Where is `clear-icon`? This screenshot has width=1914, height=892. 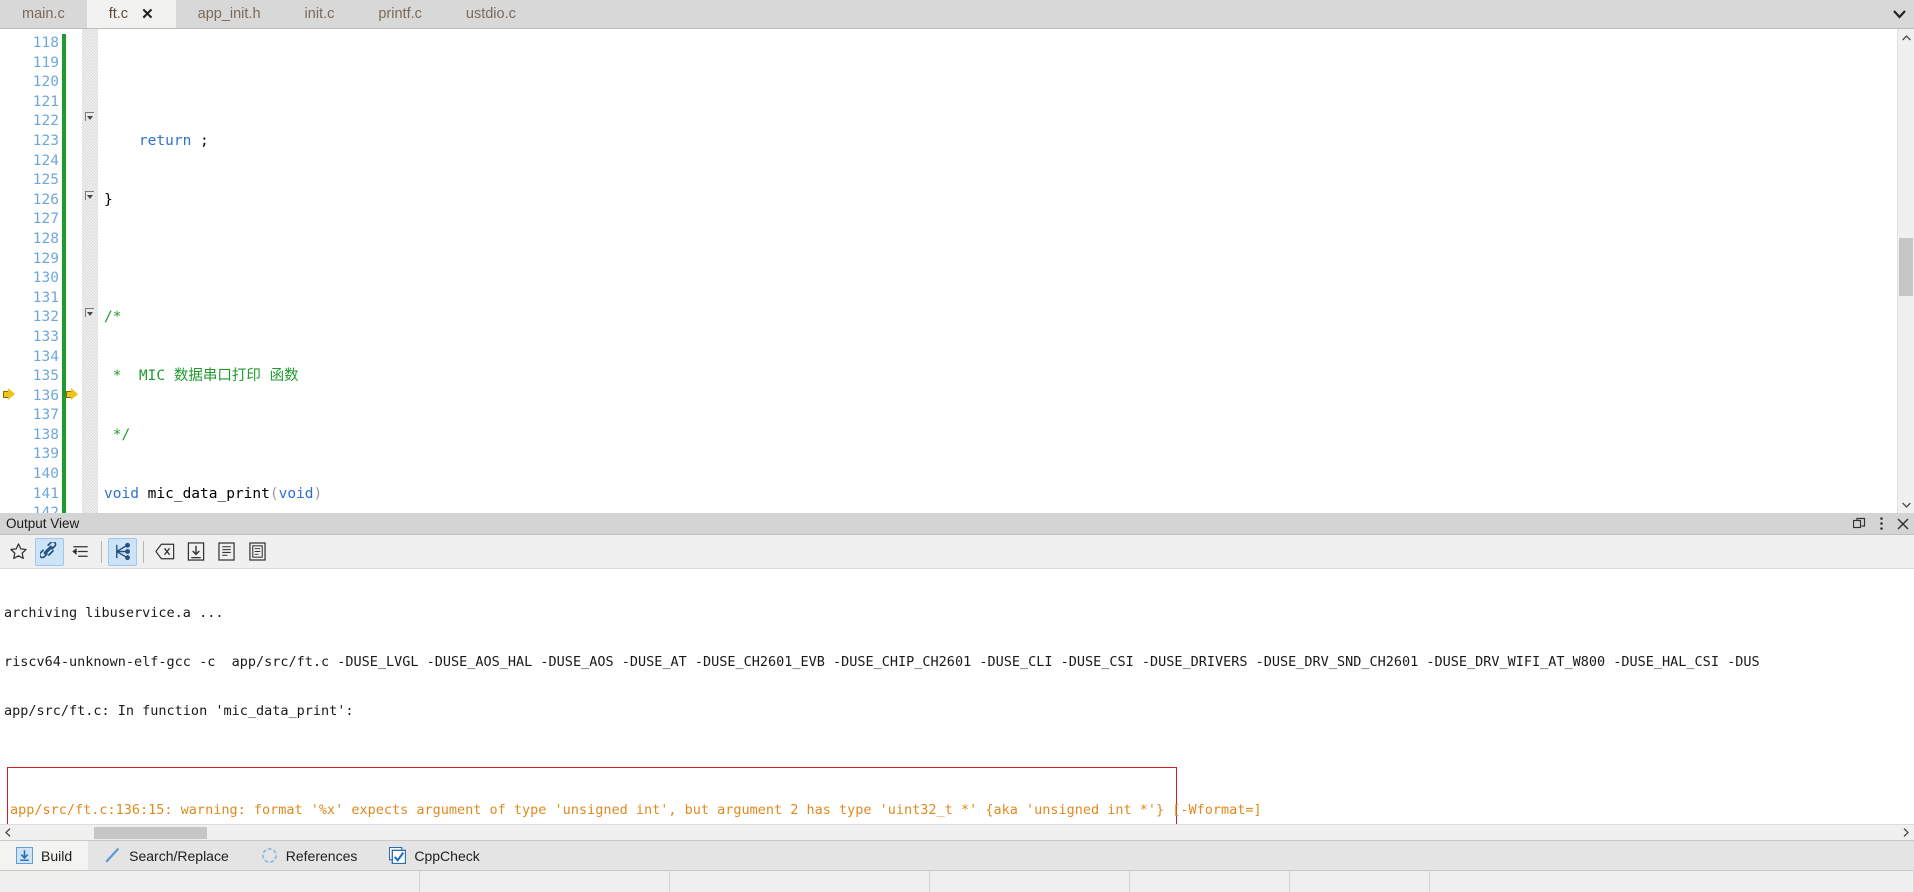 clear-icon is located at coordinates (164, 552).